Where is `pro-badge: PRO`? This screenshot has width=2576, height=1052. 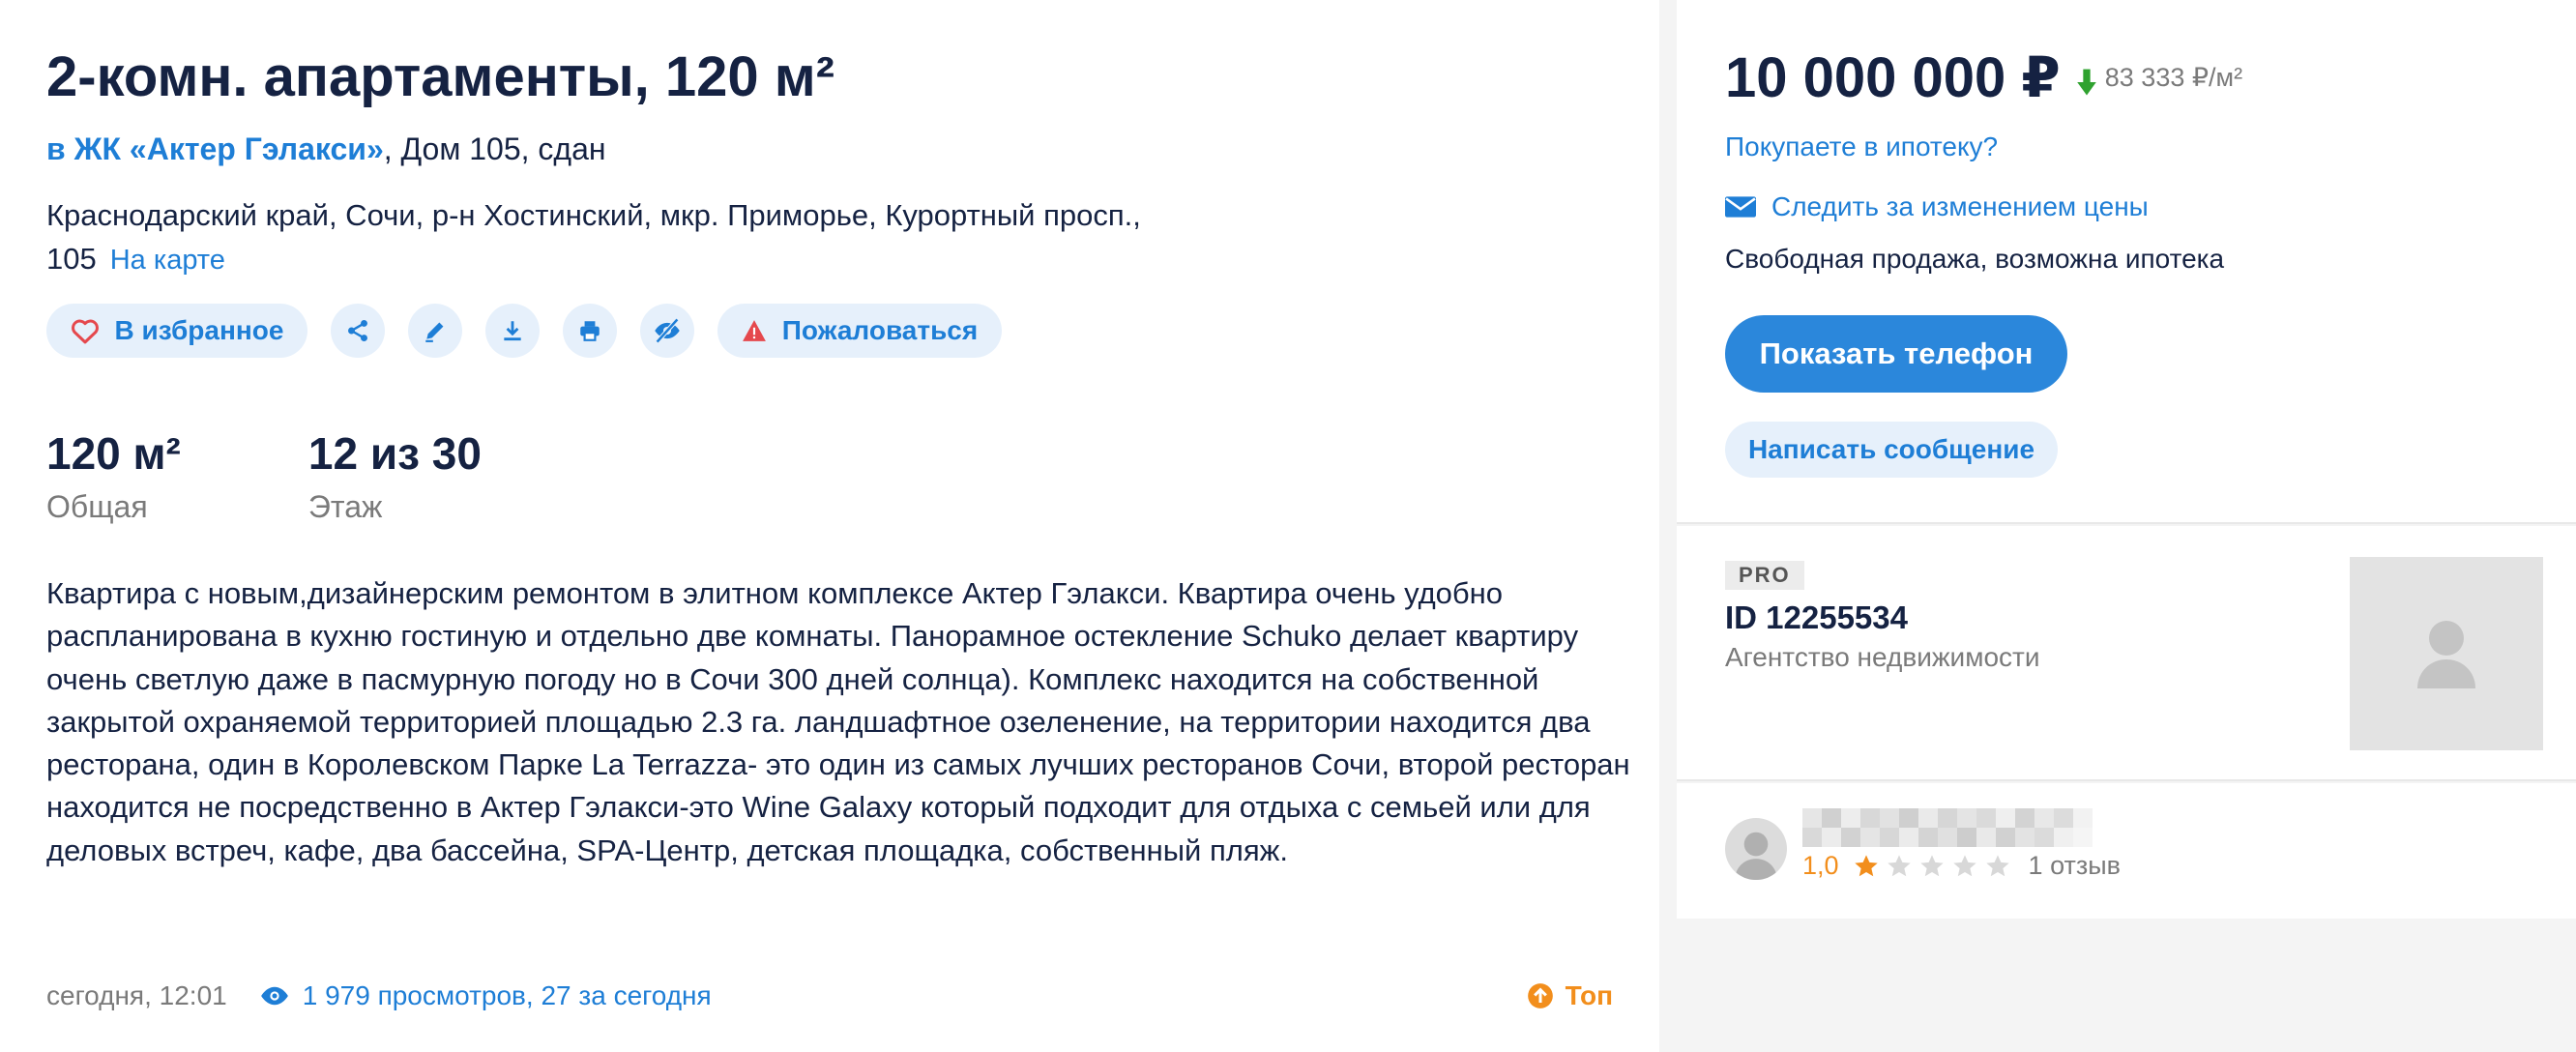 pro-badge: PRO is located at coordinates (1764, 575).